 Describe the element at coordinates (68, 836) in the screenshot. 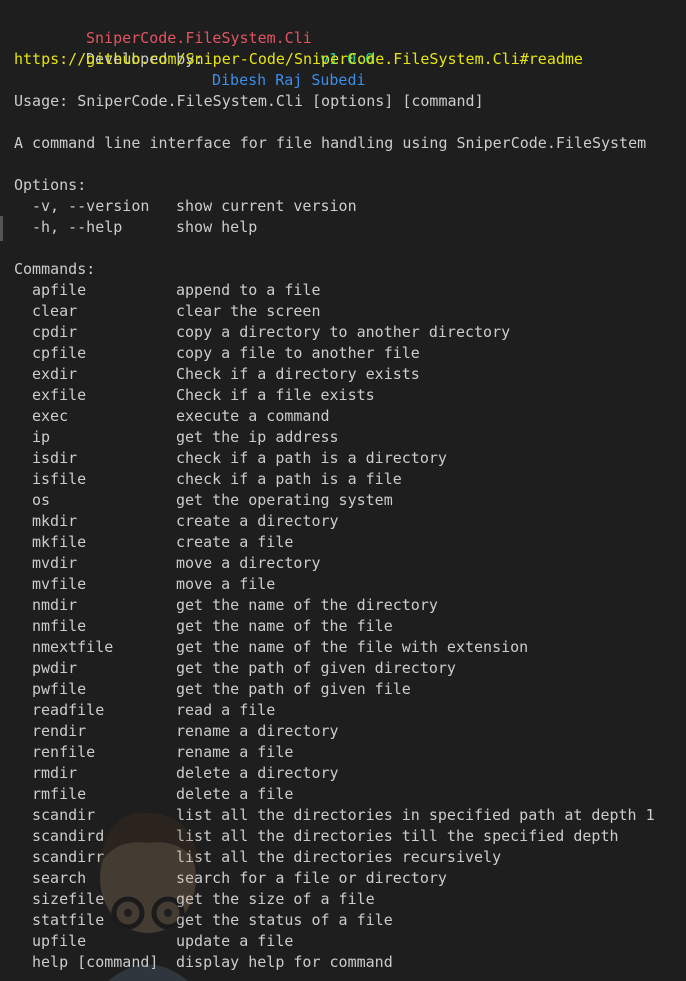

I see `command-row-name: scandird` at that location.